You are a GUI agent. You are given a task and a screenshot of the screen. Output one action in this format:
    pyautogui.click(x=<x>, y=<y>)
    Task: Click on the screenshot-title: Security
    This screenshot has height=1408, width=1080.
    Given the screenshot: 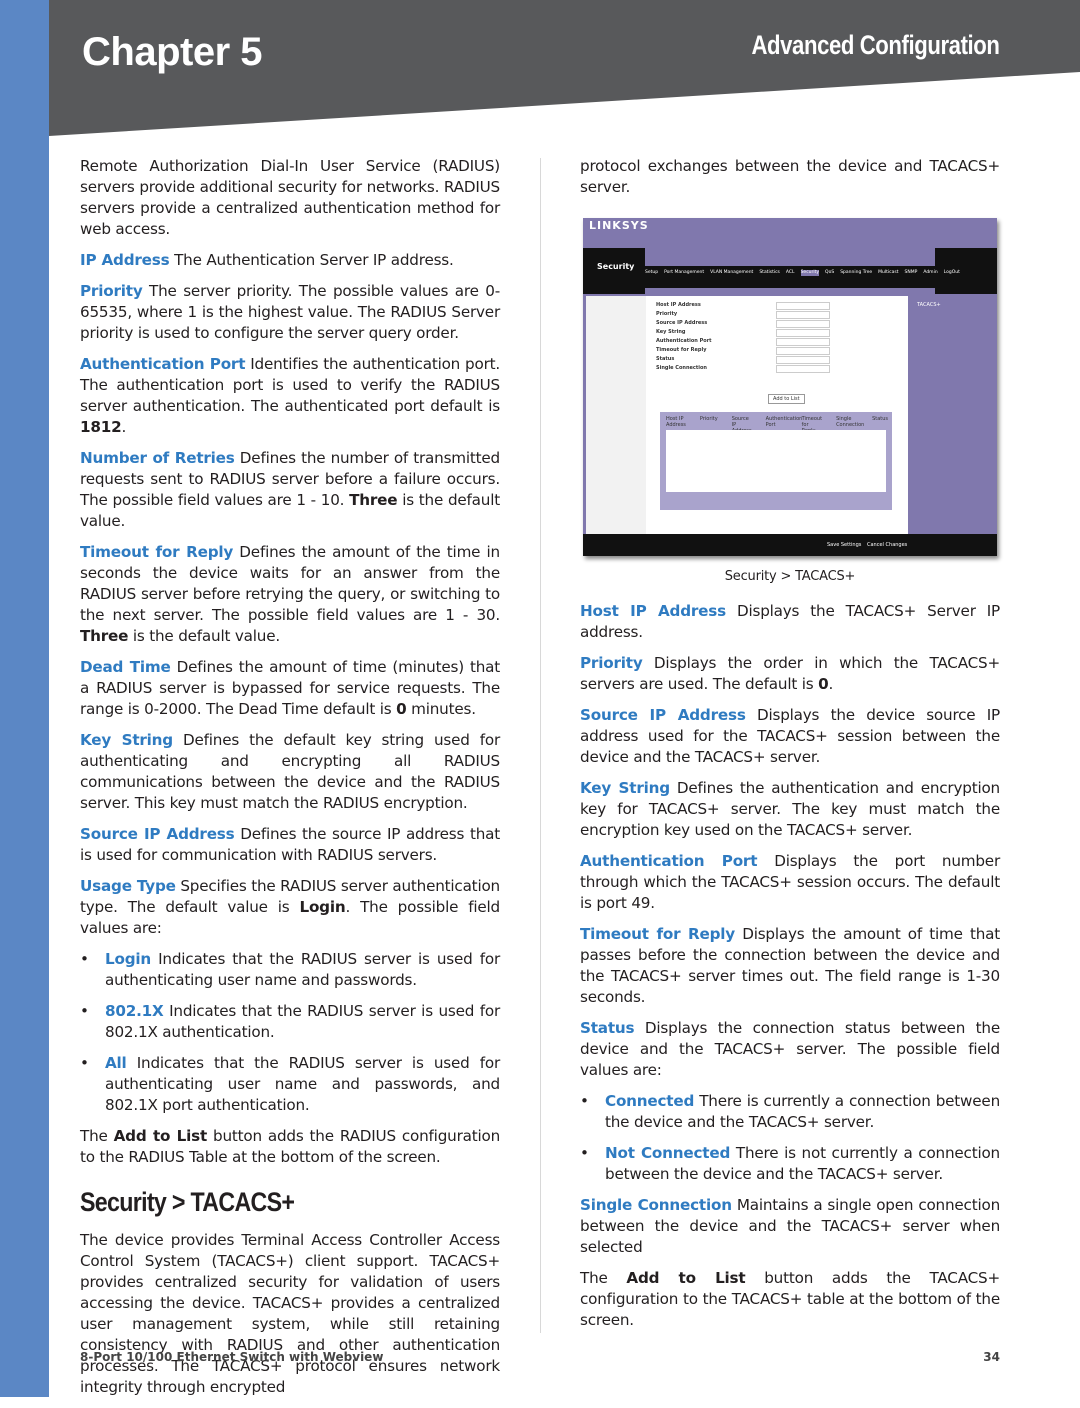 What is the action you would take?
    pyautogui.click(x=616, y=266)
    